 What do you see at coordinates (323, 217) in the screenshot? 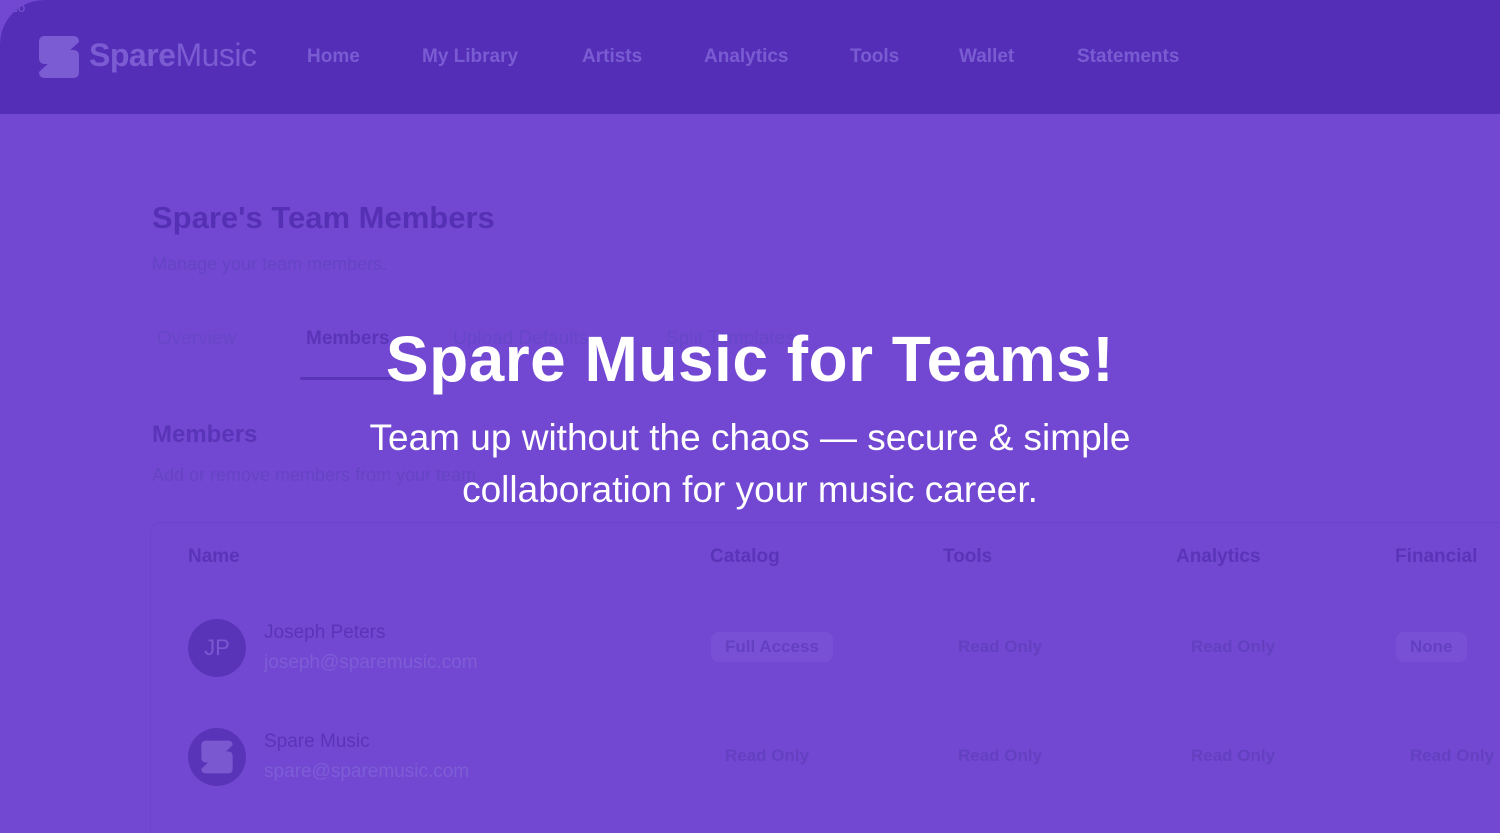
I see `page-title: Spare's Team Members` at bounding box center [323, 217].